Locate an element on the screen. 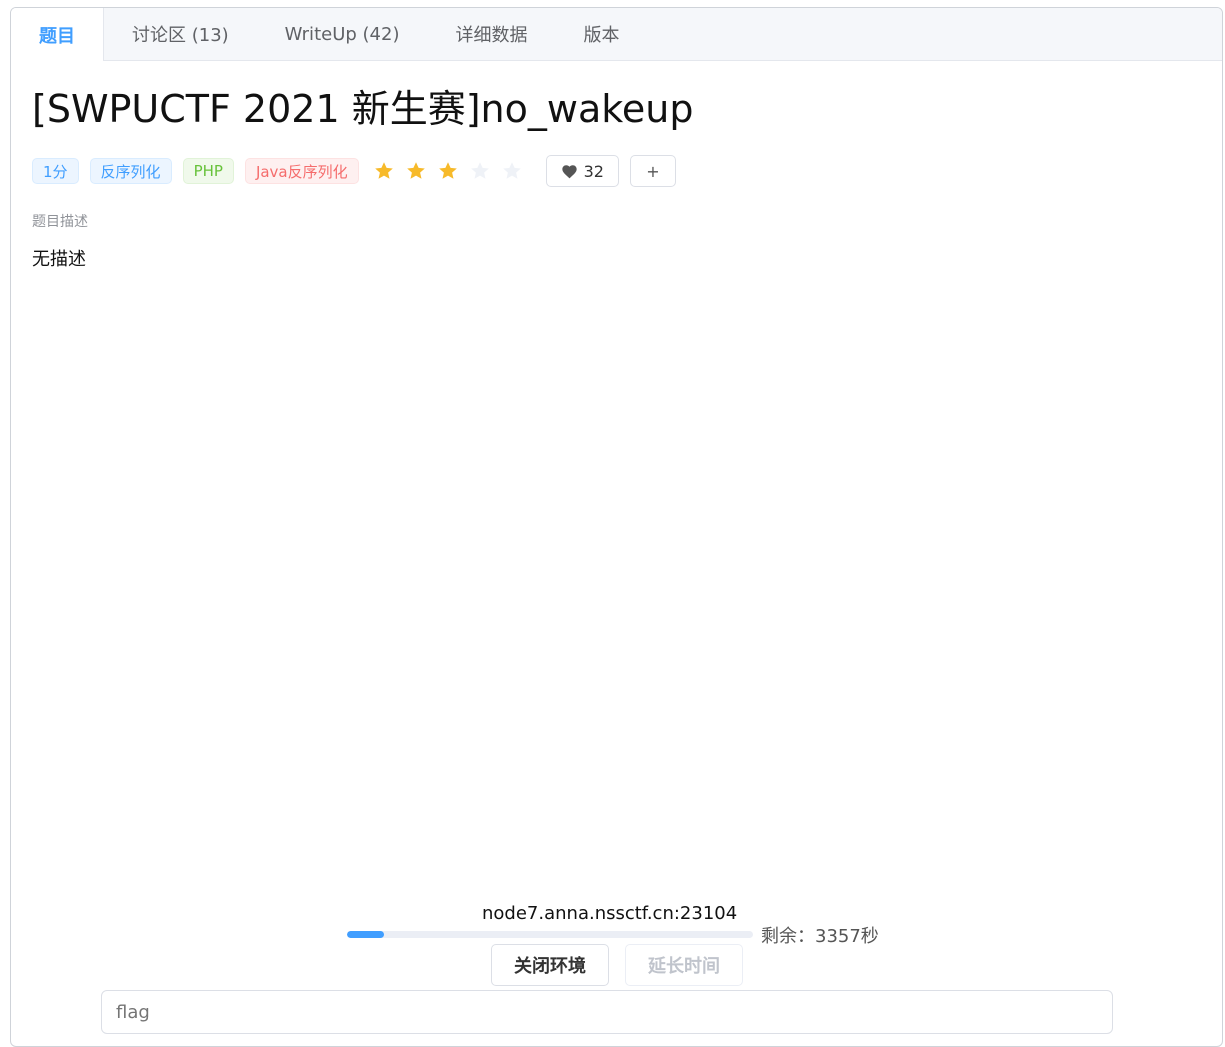 The image size is (1225, 1047). tab-version: 版本 is located at coordinates (601, 34).